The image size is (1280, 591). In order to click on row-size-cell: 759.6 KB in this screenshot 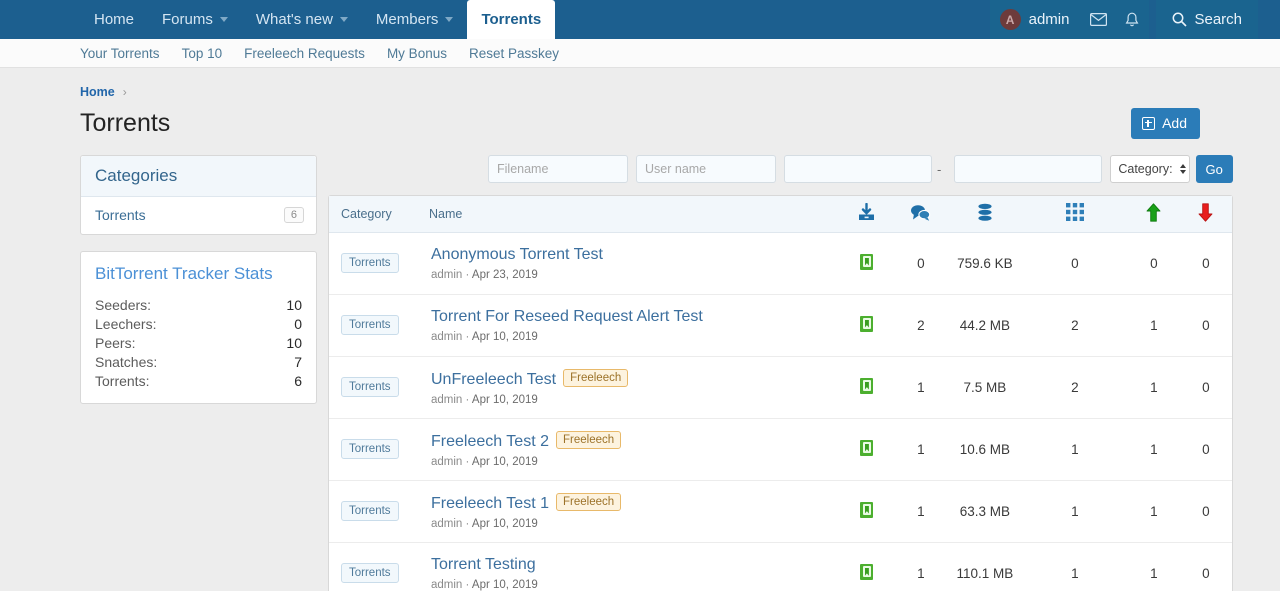, I will do `click(985, 263)`.